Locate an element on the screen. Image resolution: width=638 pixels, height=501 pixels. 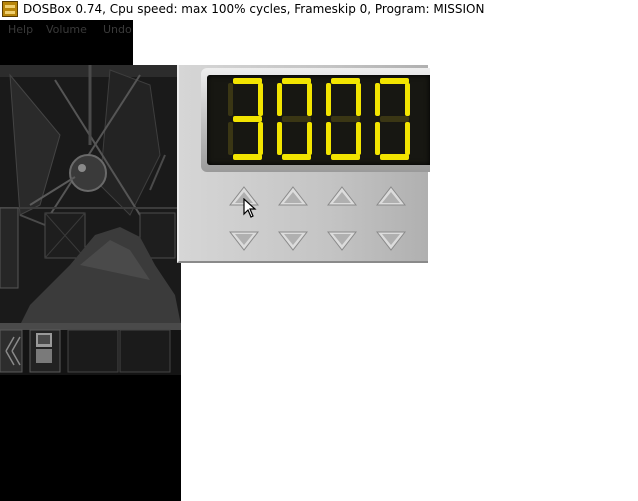
digit2-down-button is located at coordinates (293, 241).